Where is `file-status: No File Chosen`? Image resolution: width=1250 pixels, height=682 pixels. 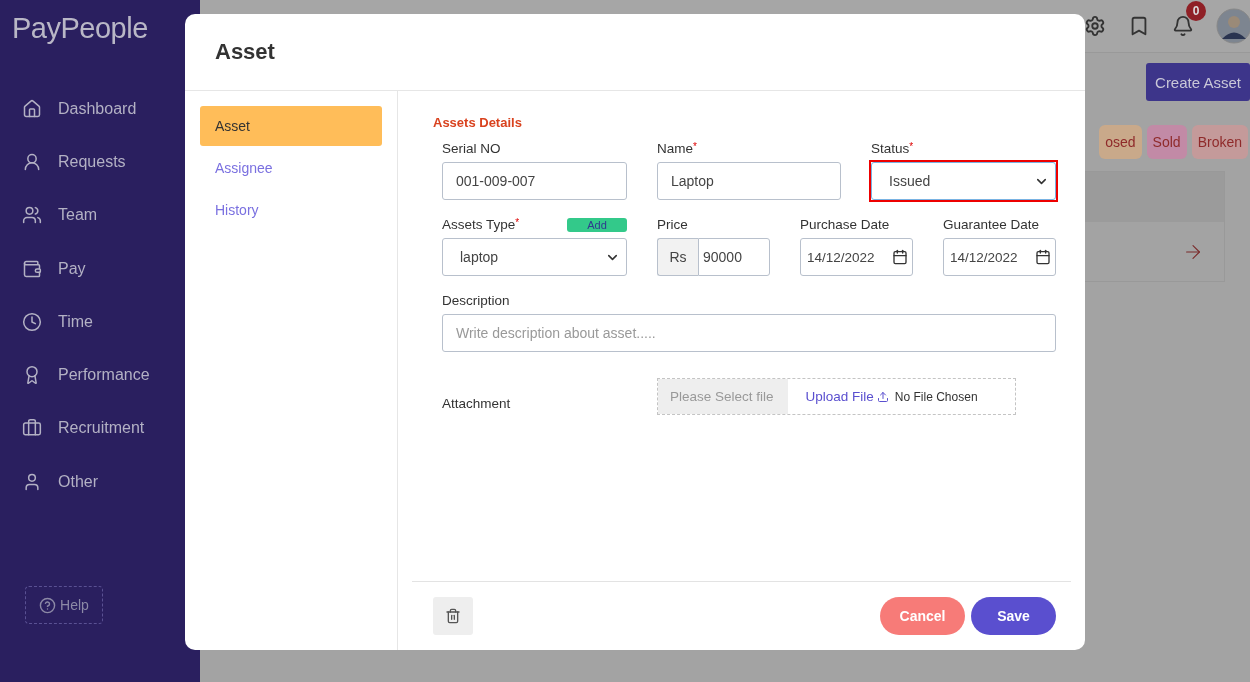 file-status: No File Chosen is located at coordinates (936, 396).